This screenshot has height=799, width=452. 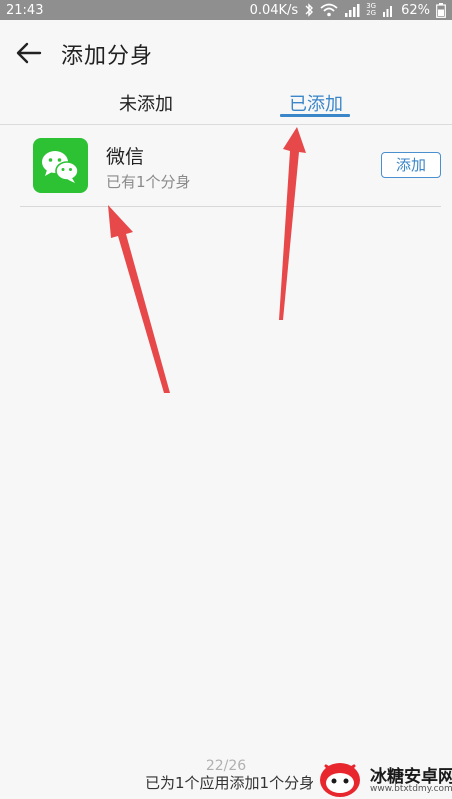 What do you see at coordinates (329, 10) in the screenshot?
I see `wifi-icon` at bounding box center [329, 10].